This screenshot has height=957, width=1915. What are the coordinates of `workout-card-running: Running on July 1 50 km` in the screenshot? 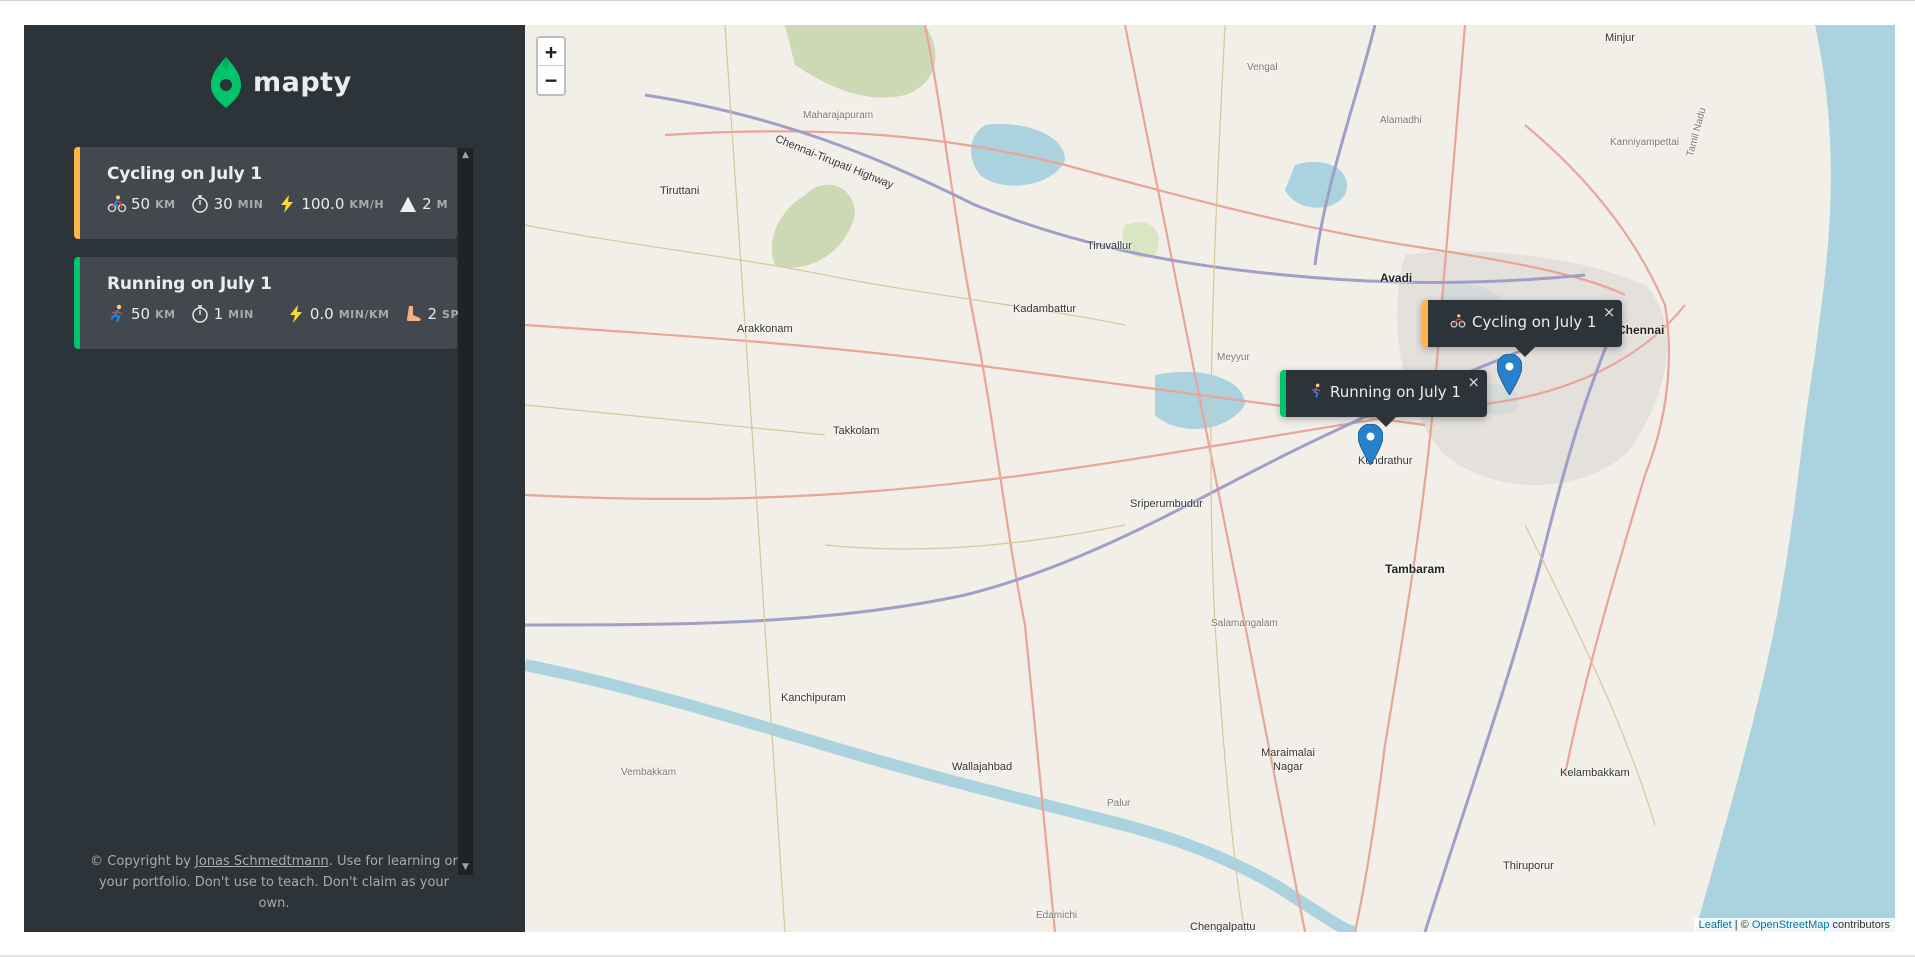 It's located at (272, 303).